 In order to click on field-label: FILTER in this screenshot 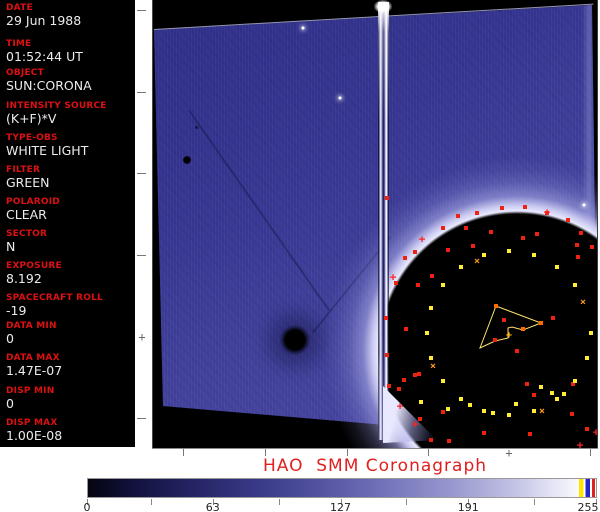, I will do `click(23, 170)`.